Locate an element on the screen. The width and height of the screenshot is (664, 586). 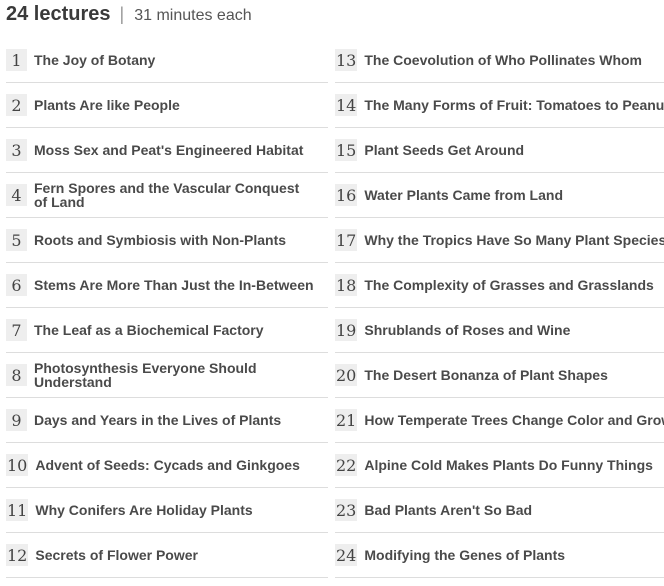
lecture-number: 20 is located at coordinates (346, 375).